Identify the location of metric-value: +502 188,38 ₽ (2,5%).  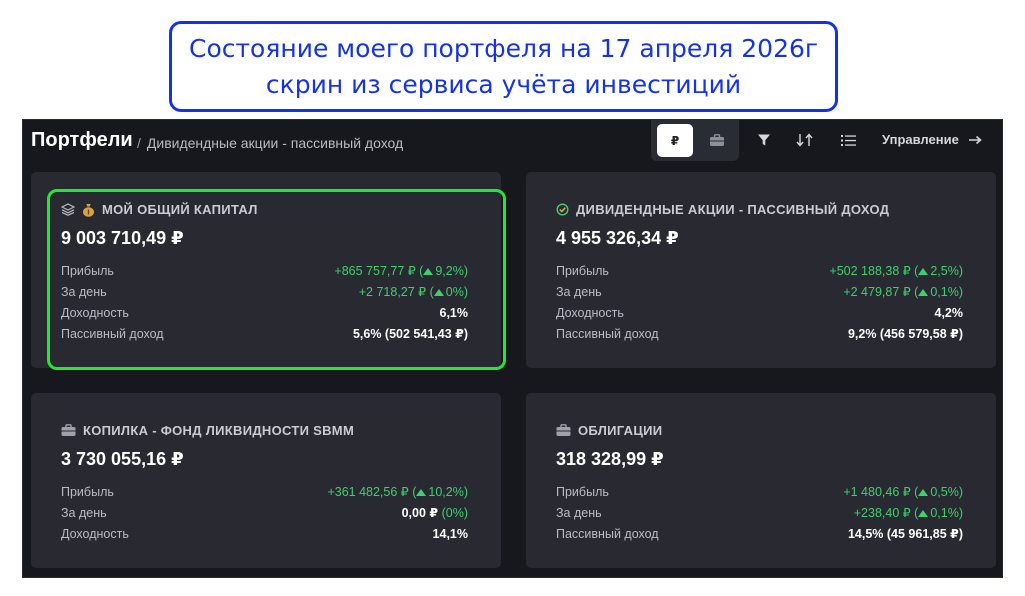
(896, 271).